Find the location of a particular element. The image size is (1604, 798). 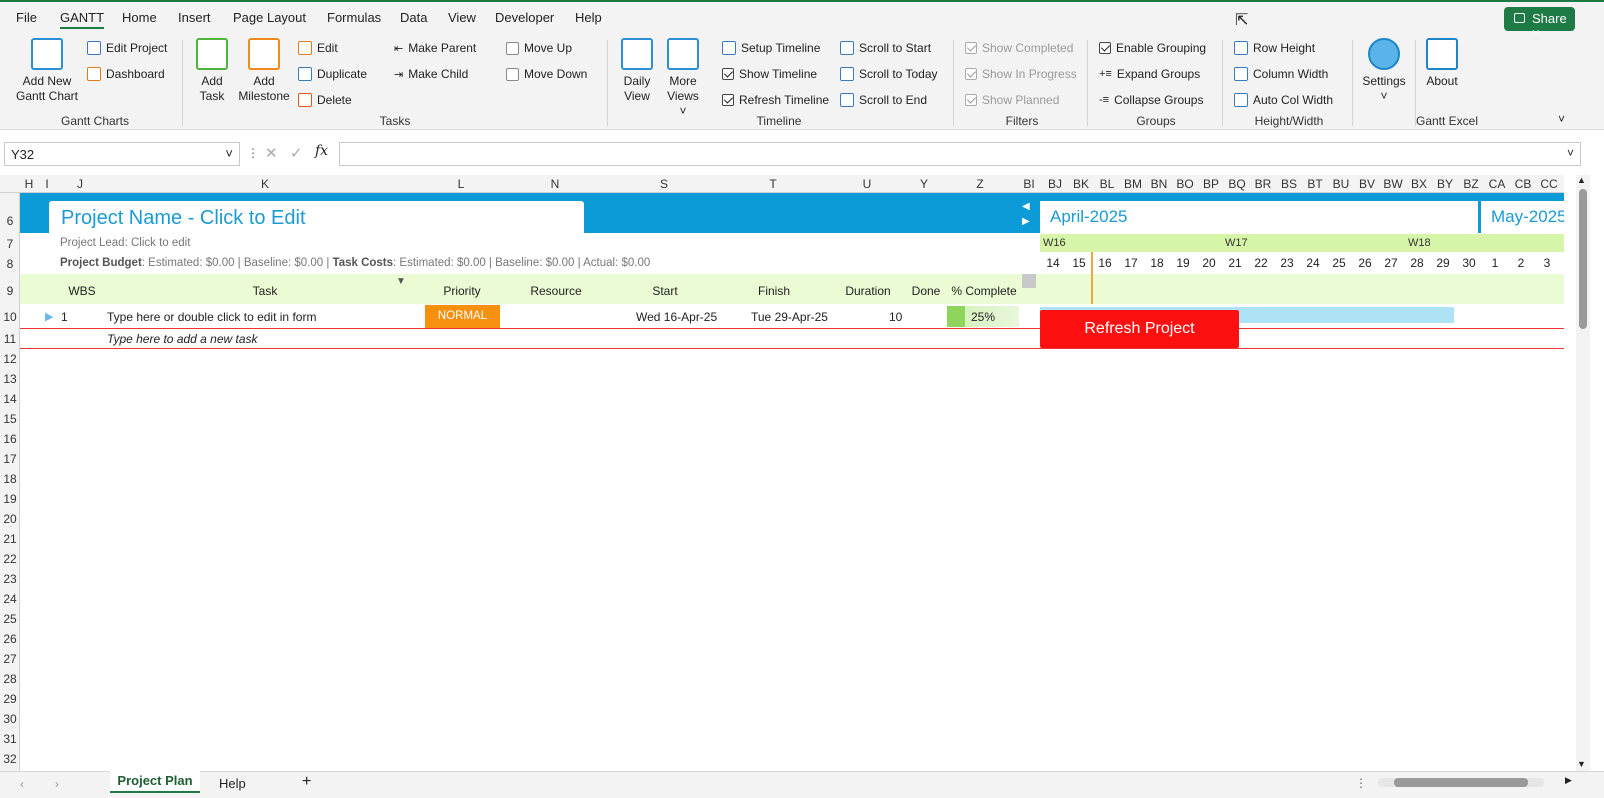

vertical-scrollbar: ▲ ▼ is located at coordinates (1583, 473).